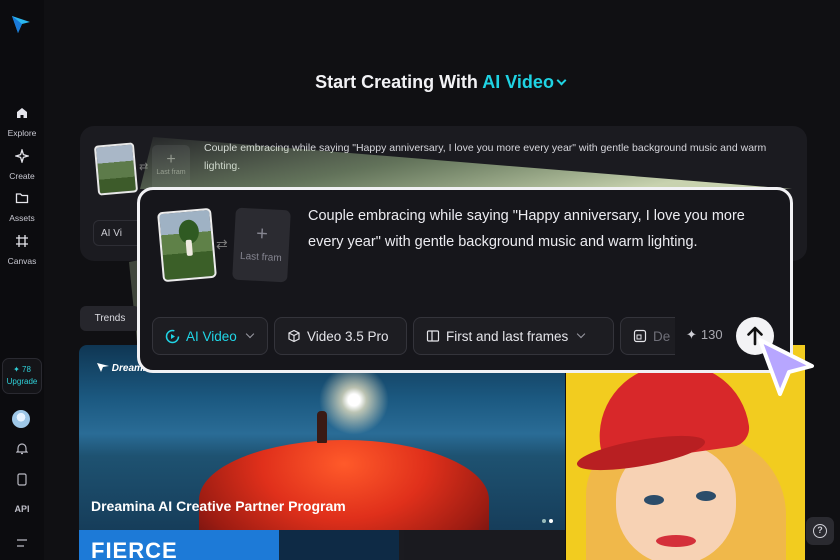 Image resolution: width=840 pixels, height=560 pixels. What do you see at coordinates (22, 156) in the screenshot?
I see `sparkle-icon` at bounding box center [22, 156].